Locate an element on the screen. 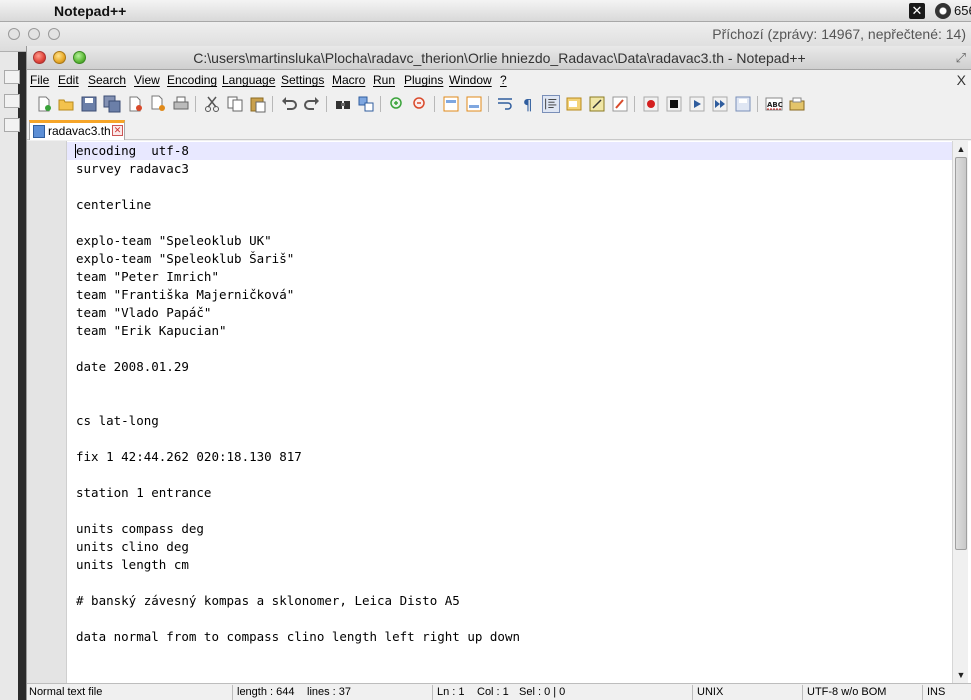 The height and width of the screenshot is (700, 971). code-line: 15 is located at coordinates (509, 403).